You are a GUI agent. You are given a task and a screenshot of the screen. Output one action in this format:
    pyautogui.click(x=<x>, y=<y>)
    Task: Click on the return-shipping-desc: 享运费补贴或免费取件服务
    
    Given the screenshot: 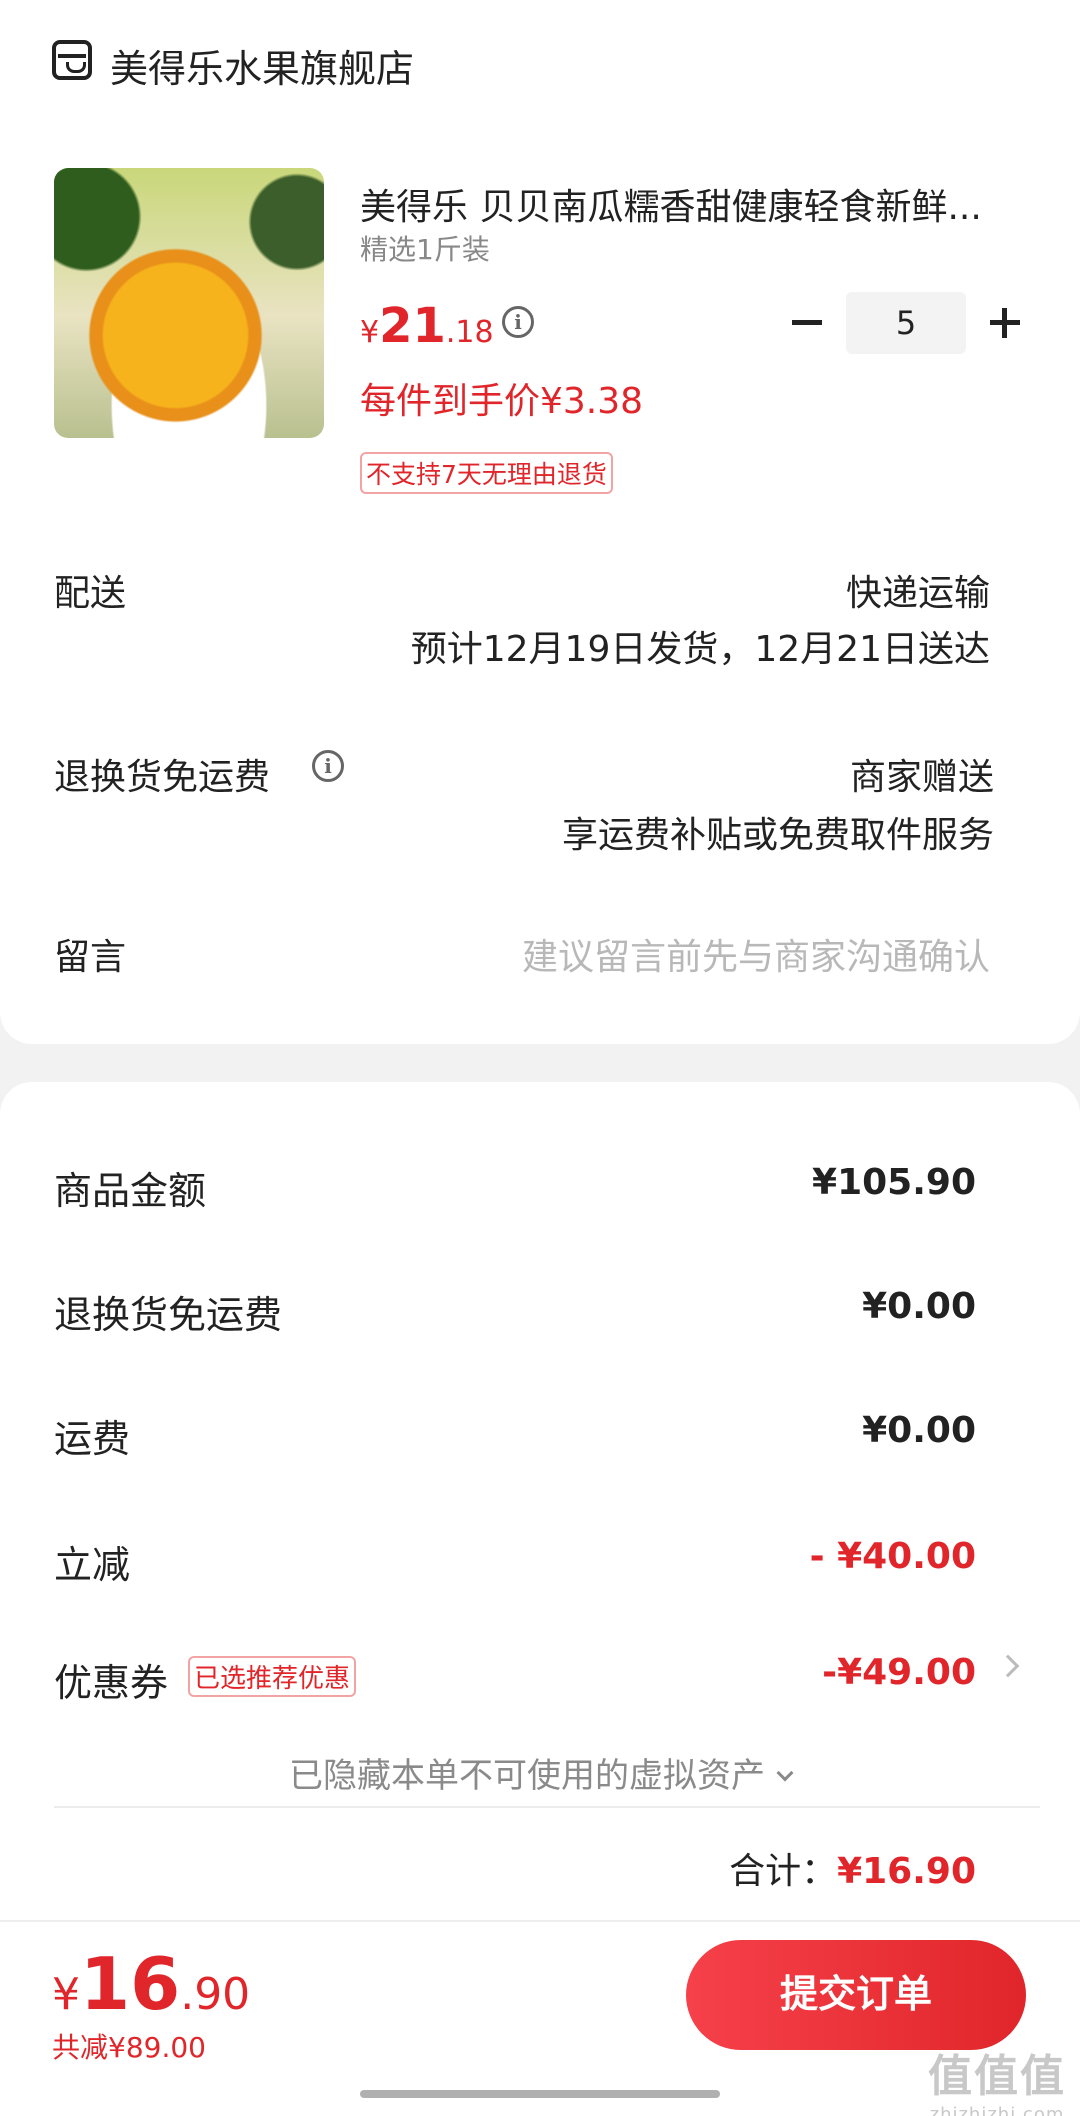 What is the action you would take?
    pyautogui.click(x=777, y=835)
    